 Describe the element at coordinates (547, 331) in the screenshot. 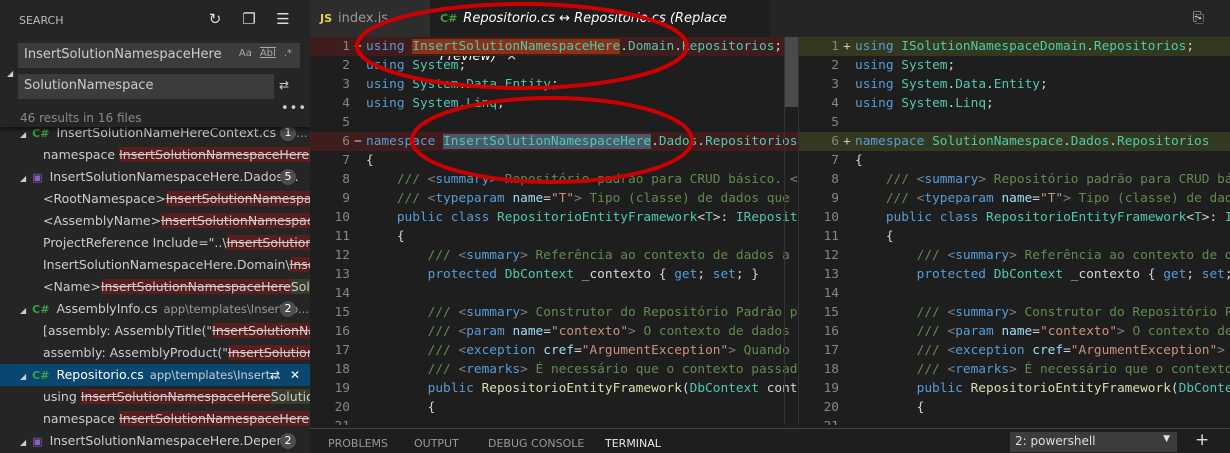

I see `code-token: =` at that location.